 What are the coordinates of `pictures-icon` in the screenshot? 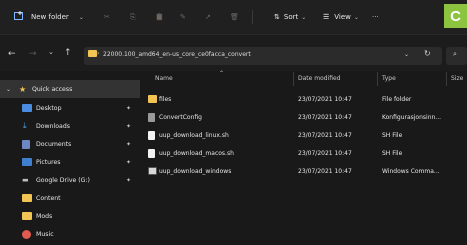 It's located at (27, 162).